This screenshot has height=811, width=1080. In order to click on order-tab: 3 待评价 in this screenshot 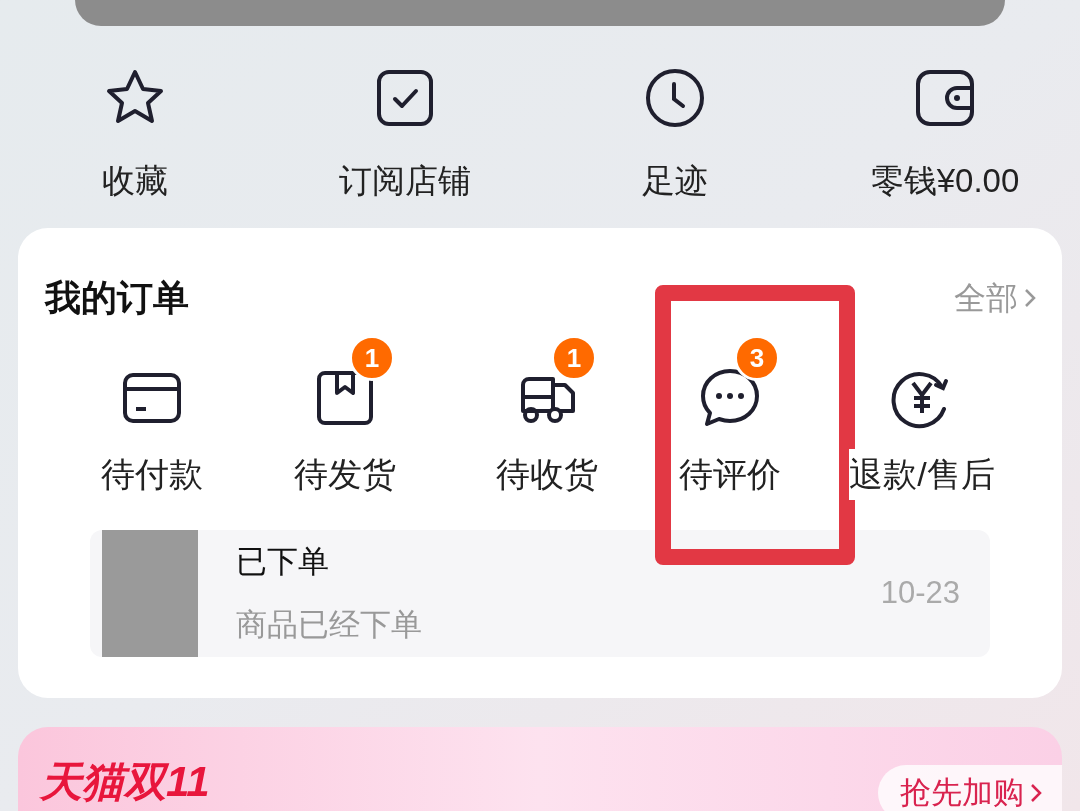, I will do `click(730, 416)`.